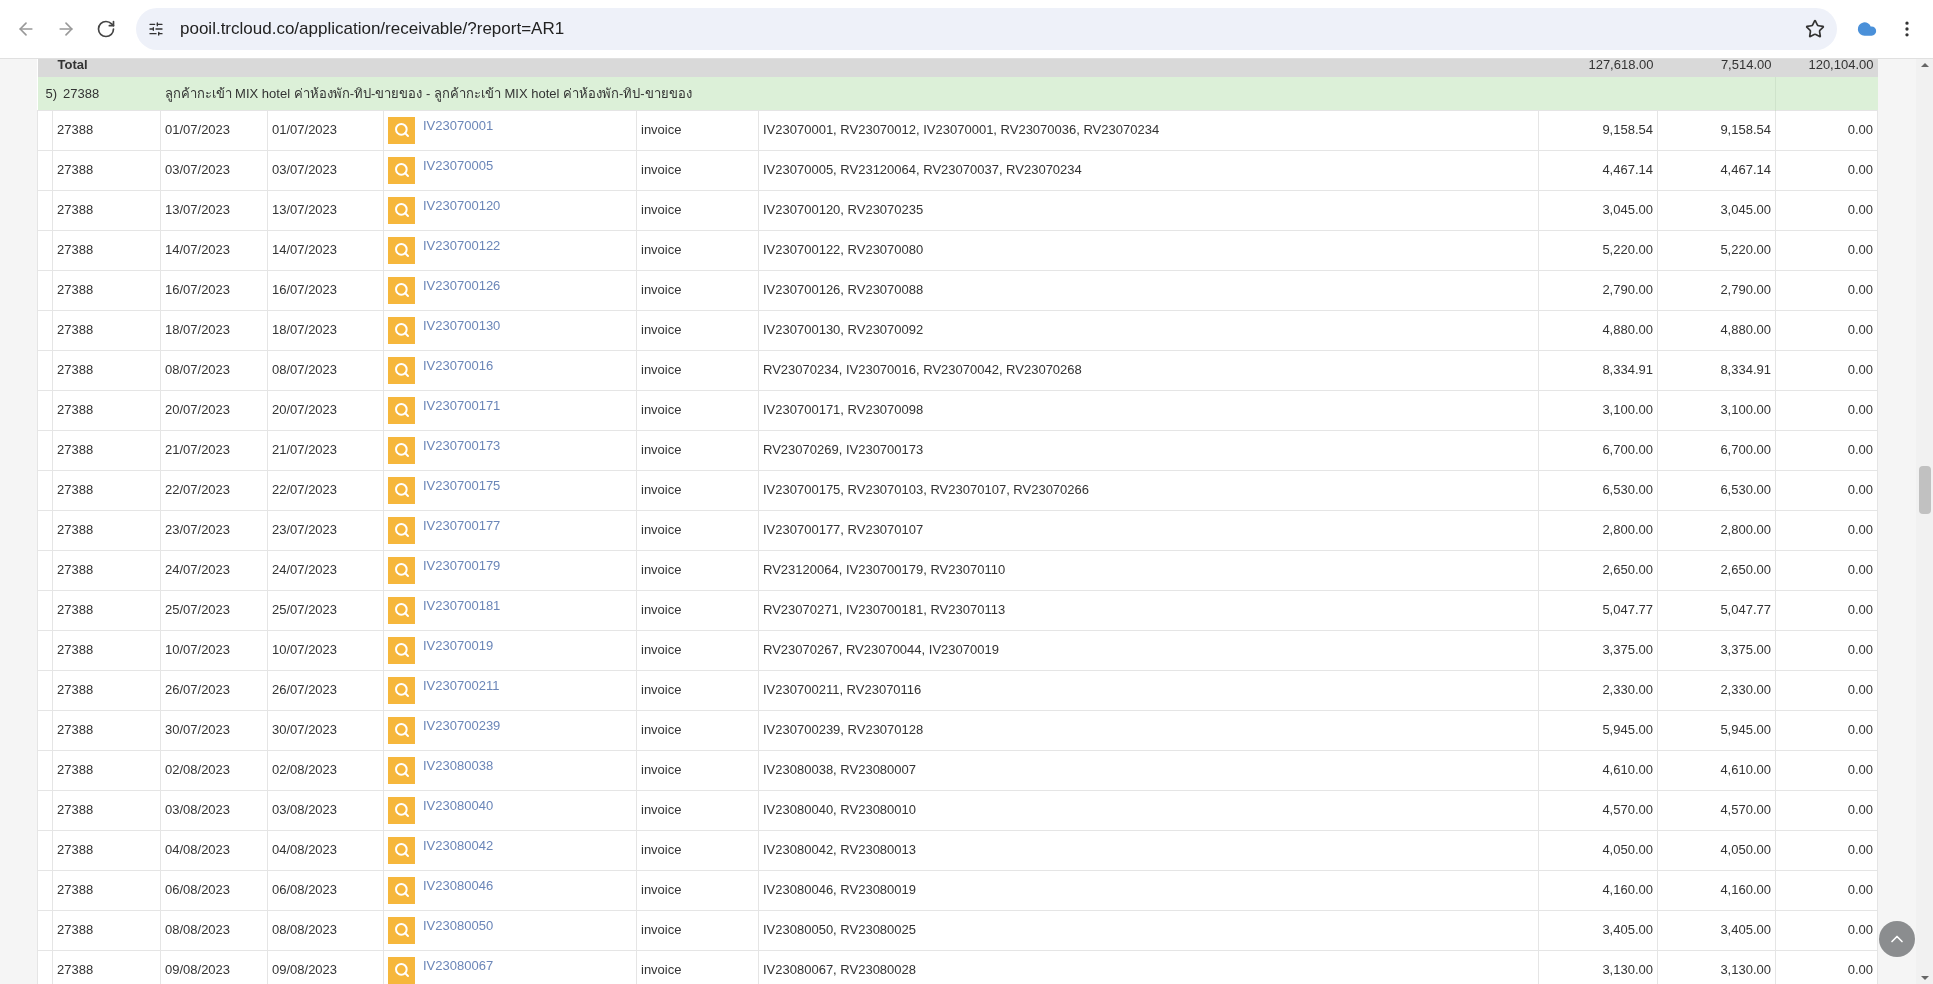 The width and height of the screenshot is (1933, 984). I want to click on amount-text: 2,800.00, so click(1627, 530).